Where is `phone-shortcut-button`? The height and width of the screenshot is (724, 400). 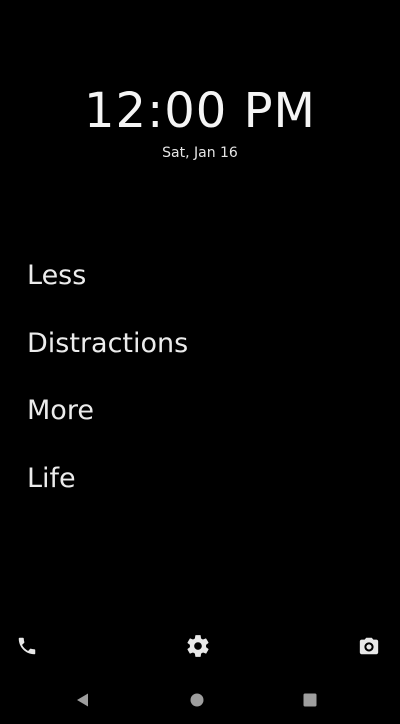
phone-shortcut-button is located at coordinates (27, 646).